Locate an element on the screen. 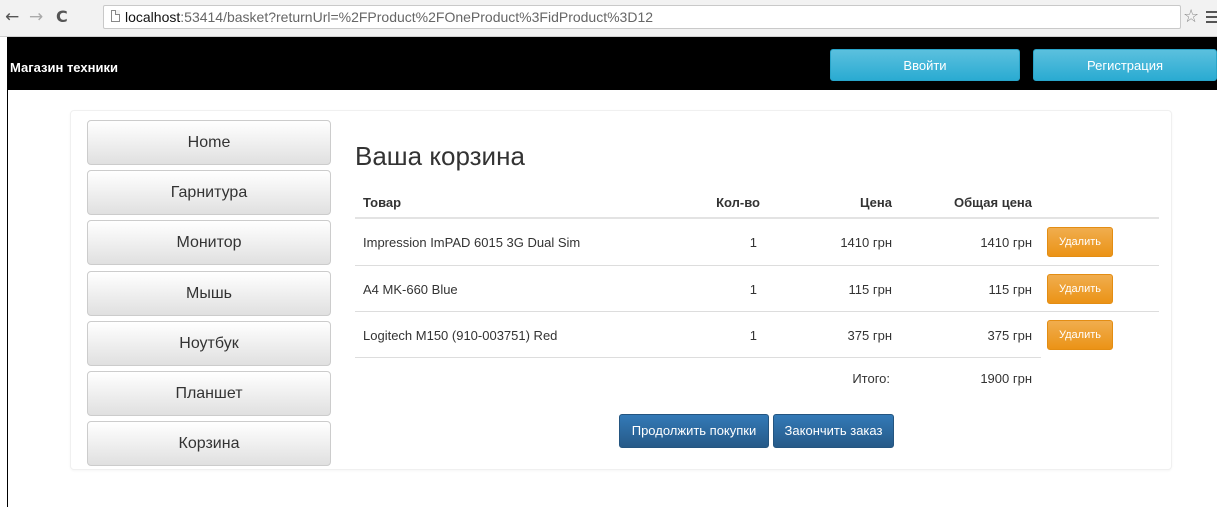  sidebar-item-cart: Корзина is located at coordinates (209, 443).